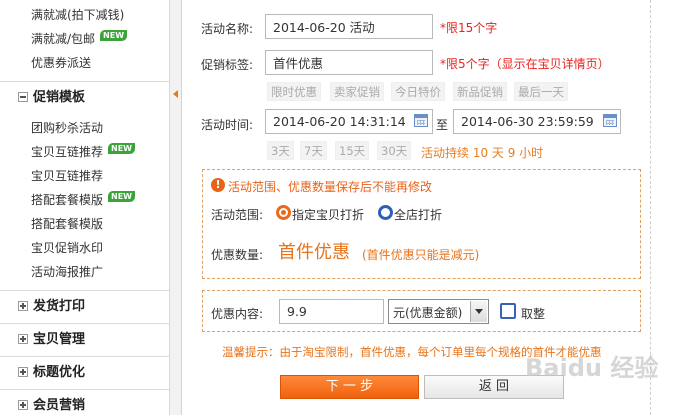  I want to click on sidebar-item-label: 优惠券派送, so click(61, 63).